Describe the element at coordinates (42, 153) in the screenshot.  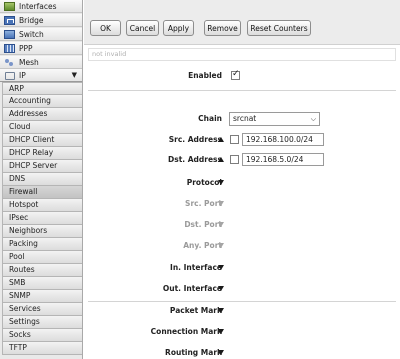
I see `submenu-item-dhcp-relay: DHCP Relay` at that location.